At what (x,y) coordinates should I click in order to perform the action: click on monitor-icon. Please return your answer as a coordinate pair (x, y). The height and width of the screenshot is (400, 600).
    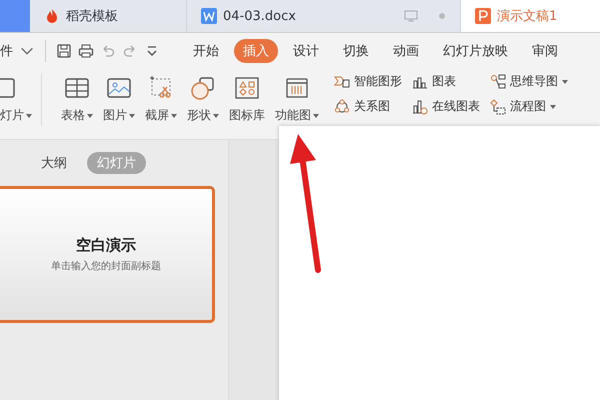
    Looking at the image, I should click on (411, 16).